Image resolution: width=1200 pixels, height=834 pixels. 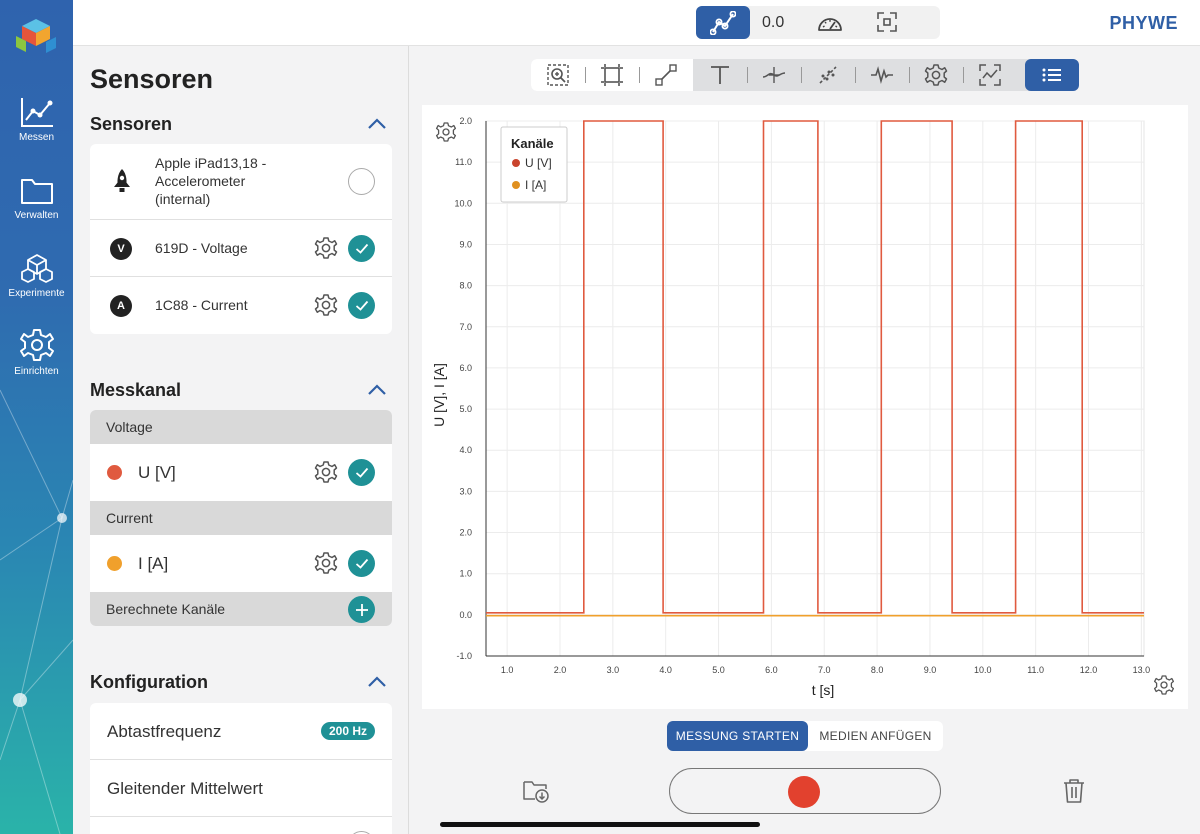 I want to click on screenshot-icon, so click(x=990, y=75).